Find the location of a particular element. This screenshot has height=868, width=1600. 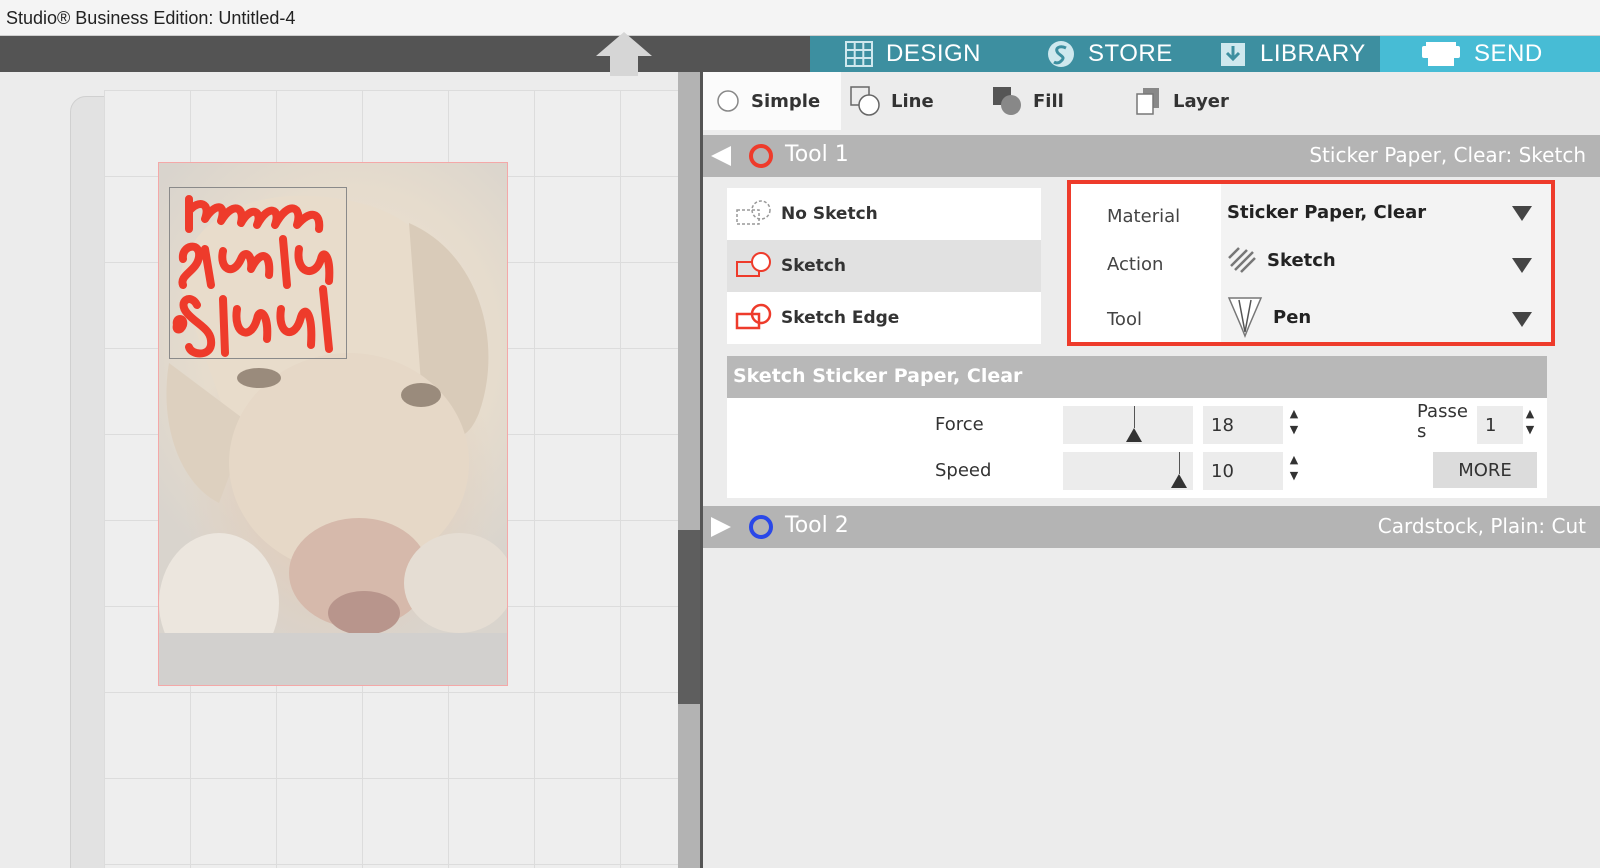

speed-slider-mark is located at coordinates (1179, 463).